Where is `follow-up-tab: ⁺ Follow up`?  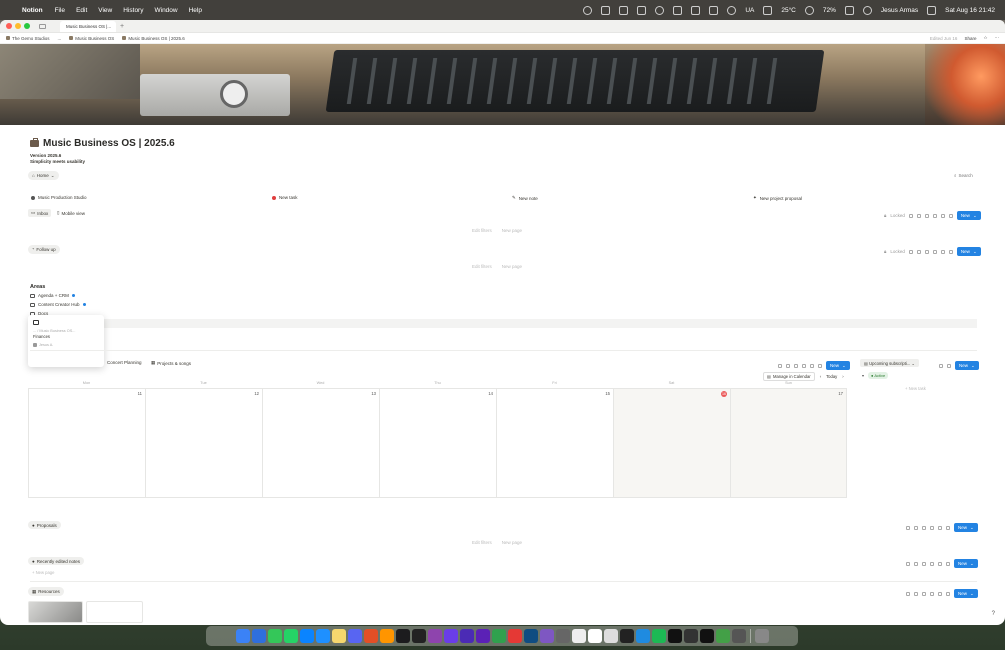
follow-up-tab: ⁺ Follow up is located at coordinates (44, 249).